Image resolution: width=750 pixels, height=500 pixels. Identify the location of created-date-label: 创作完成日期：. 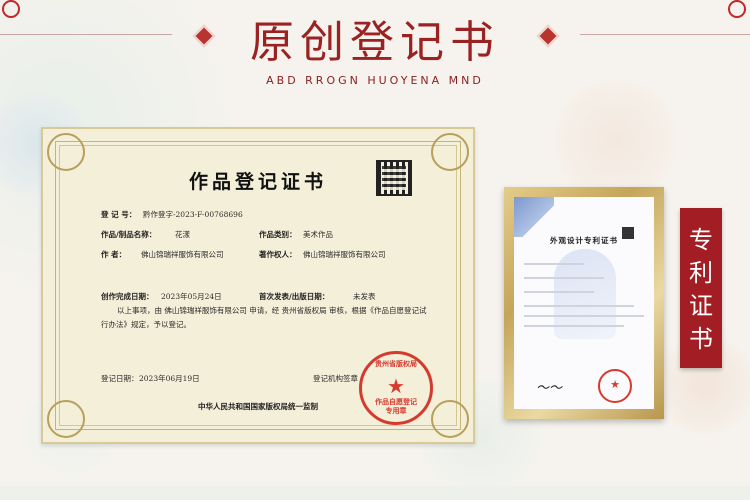
(127, 296).